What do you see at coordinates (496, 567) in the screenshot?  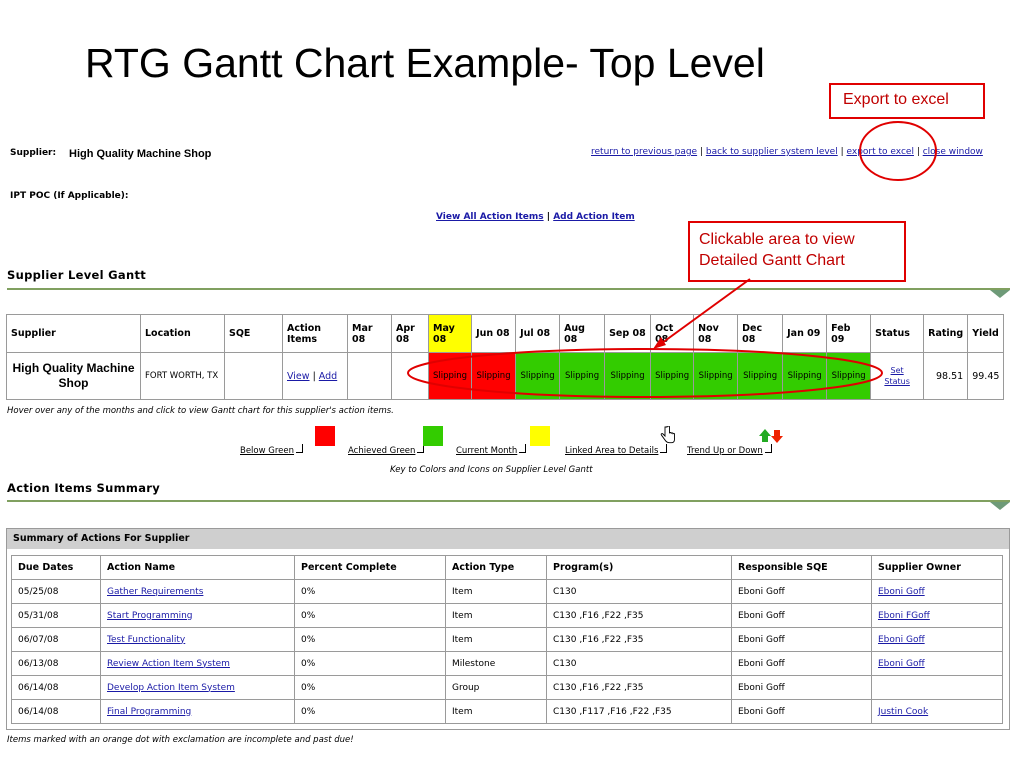 I see `col-action-type: Action Type` at bounding box center [496, 567].